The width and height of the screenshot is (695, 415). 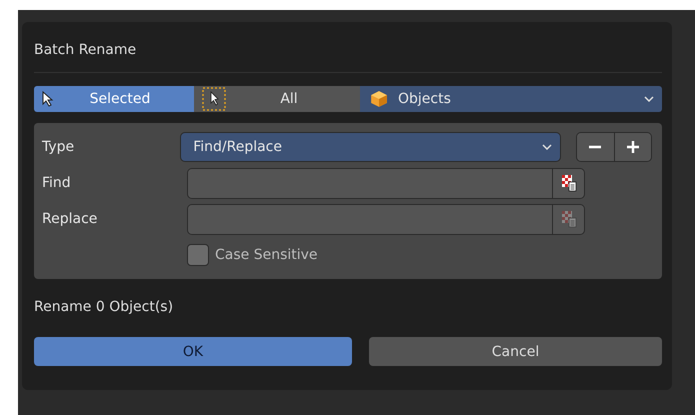 I want to click on status-text: Rename 0 Object(s), so click(x=104, y=307).